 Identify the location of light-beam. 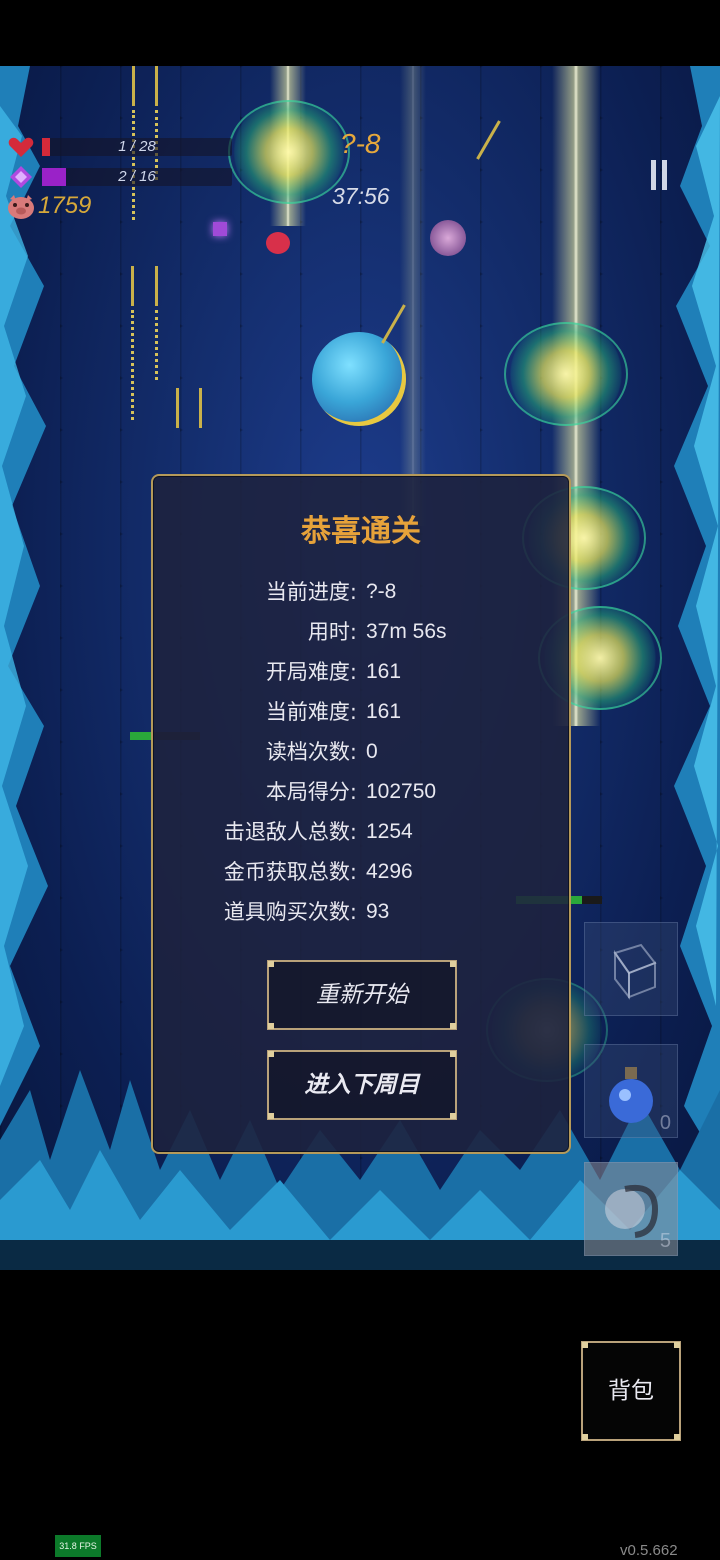
(413, 296).